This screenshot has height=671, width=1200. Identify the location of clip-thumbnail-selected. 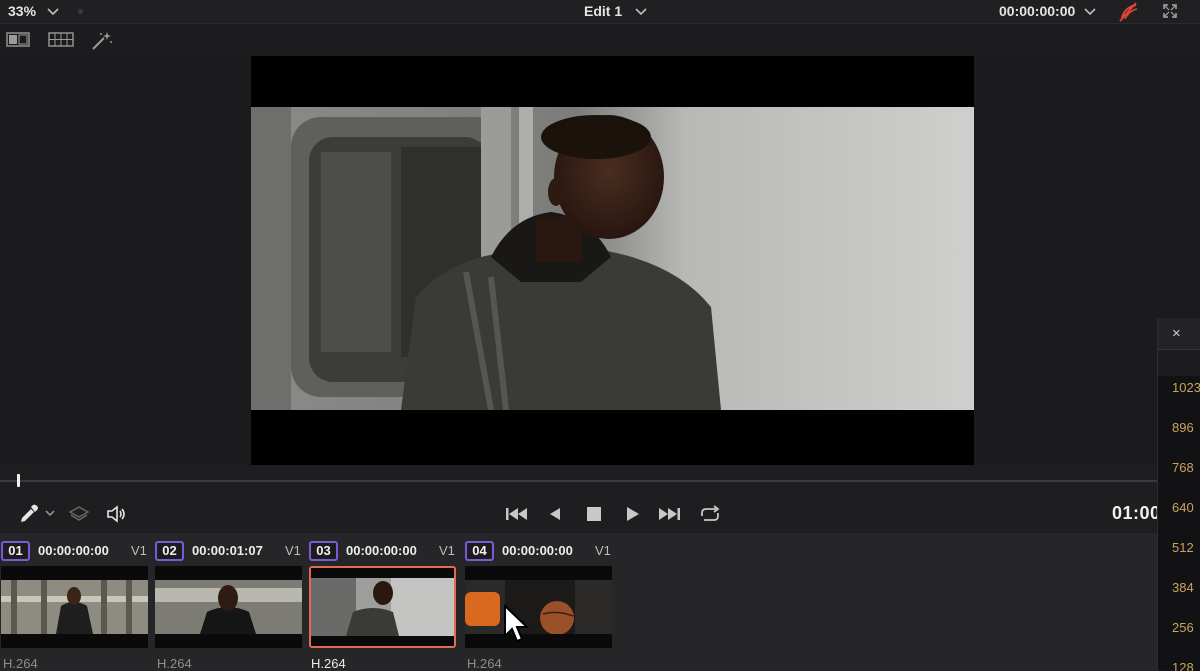
(382, 607).